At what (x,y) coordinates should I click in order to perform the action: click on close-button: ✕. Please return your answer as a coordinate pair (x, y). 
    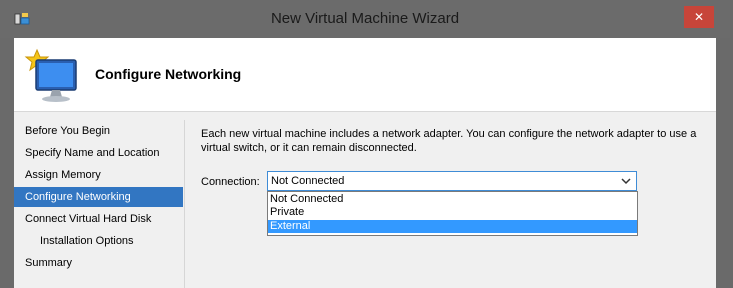
    Looking at the image, I should click on (699, 17).